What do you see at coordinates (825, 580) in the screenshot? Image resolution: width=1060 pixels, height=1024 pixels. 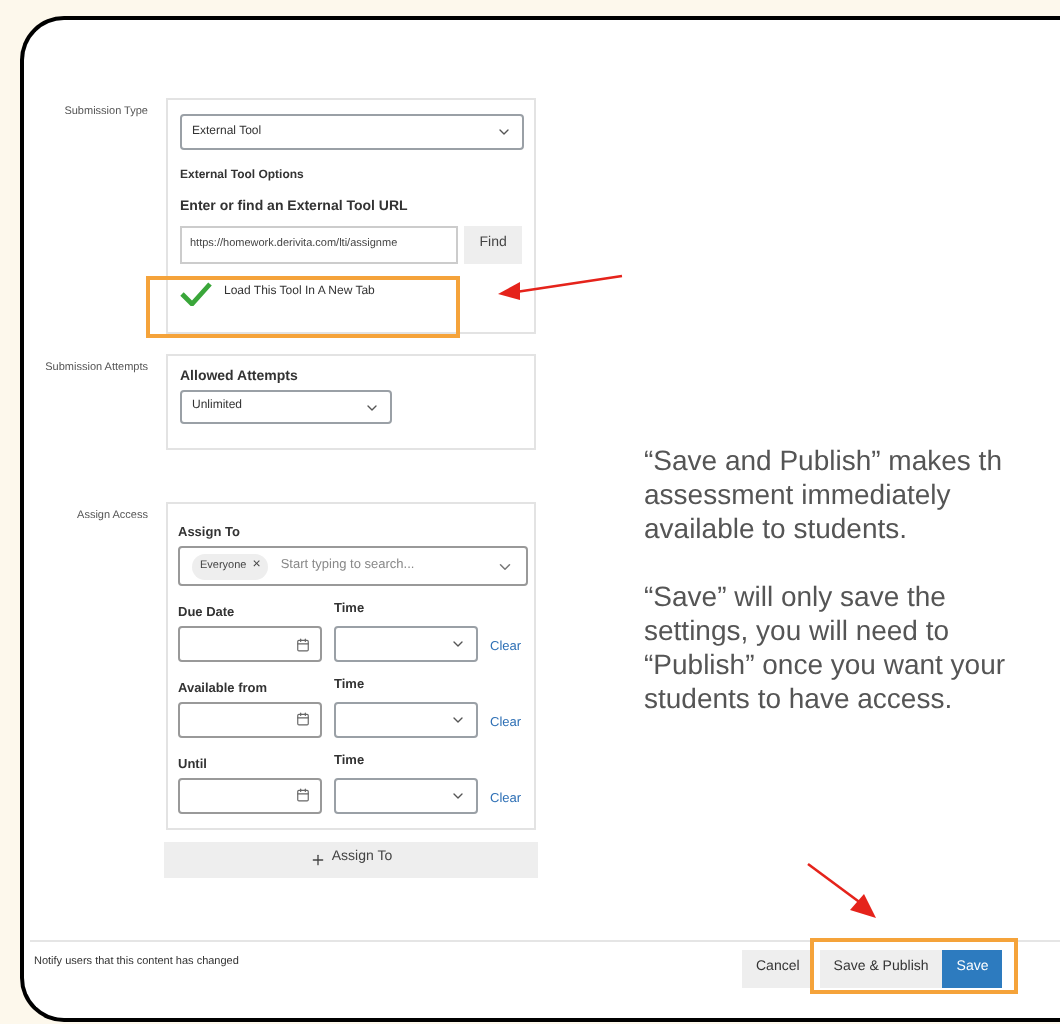 I see `annotation-text: “Save and Publish” makes th assessment immediately available to students. “Save” will only save the settings, you will need to “Publish” once you want your students to have access.` at bounding box center [825, 580].